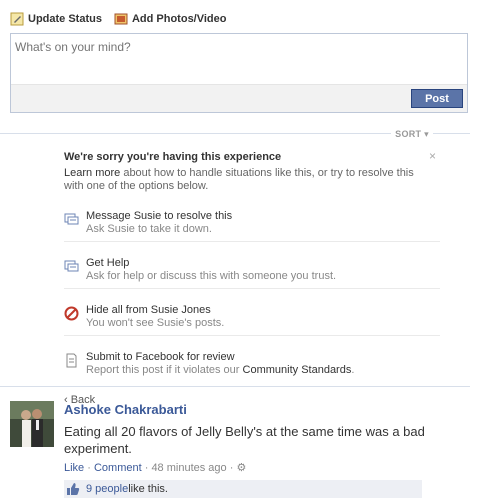  Describe the element at coordinates (148, 310) in the screenshot. I see `option-label: Hide all from Susie Jones` at that location.